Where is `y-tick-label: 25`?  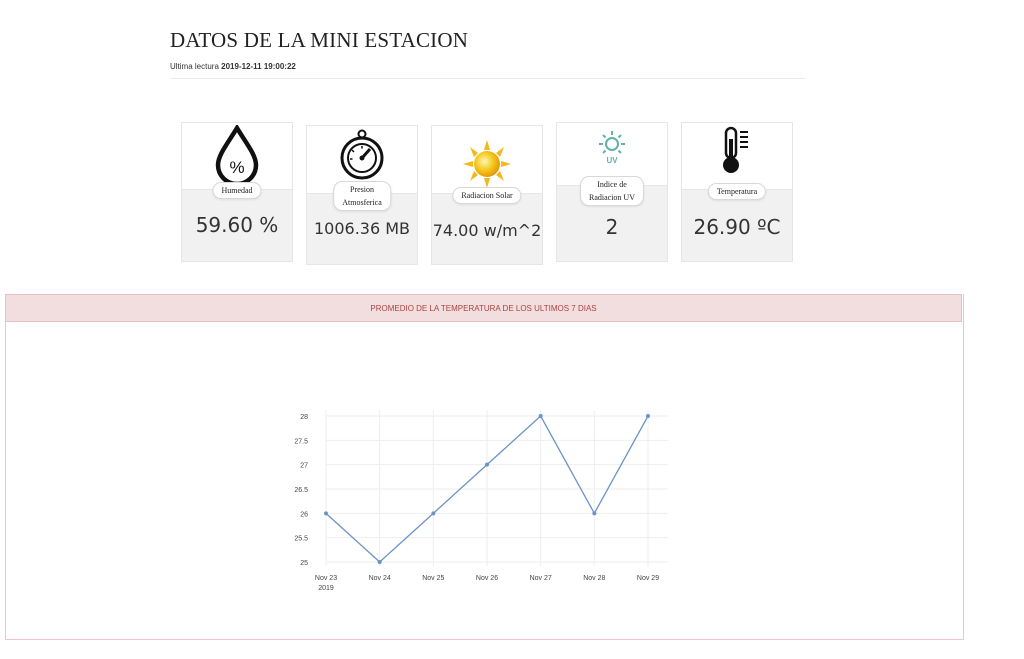
y-tick-label: 25 is located at coordinates (304, 563).